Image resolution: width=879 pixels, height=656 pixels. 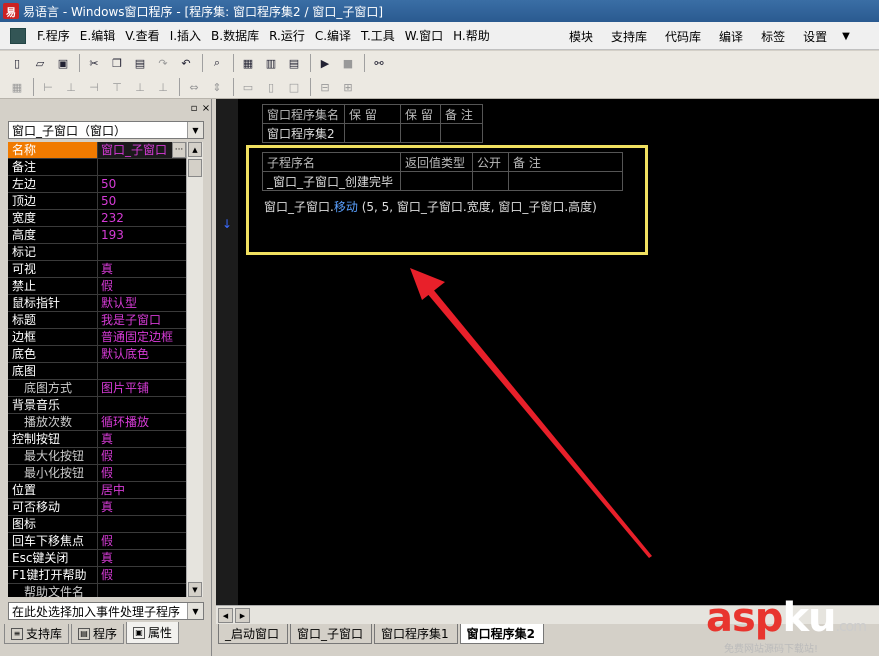 I want to click on menu-compile: C.编译, so click(x=333, y=35).